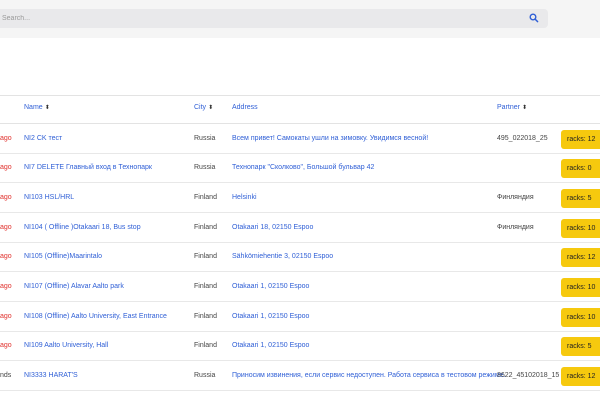  What do you see at coordinates (272, 227) in the screenshot?
I see `row-address-link: Otakaari 18, 02150 Espoo` at bounding box center [272, 227].